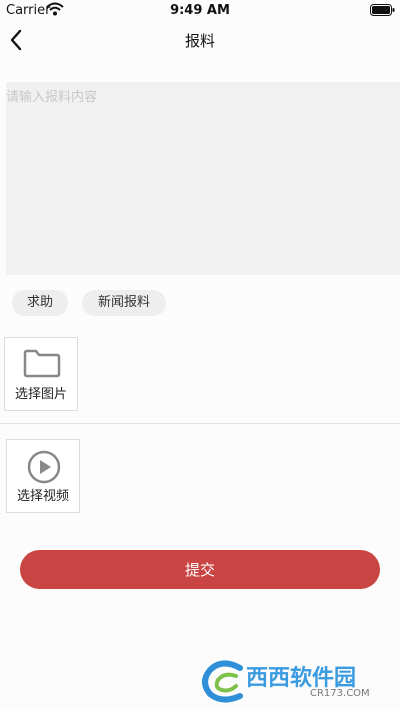 The width and height of the screenshot is (400, 710). I want to click on category-chip-help: 求助, so click(40, 303).